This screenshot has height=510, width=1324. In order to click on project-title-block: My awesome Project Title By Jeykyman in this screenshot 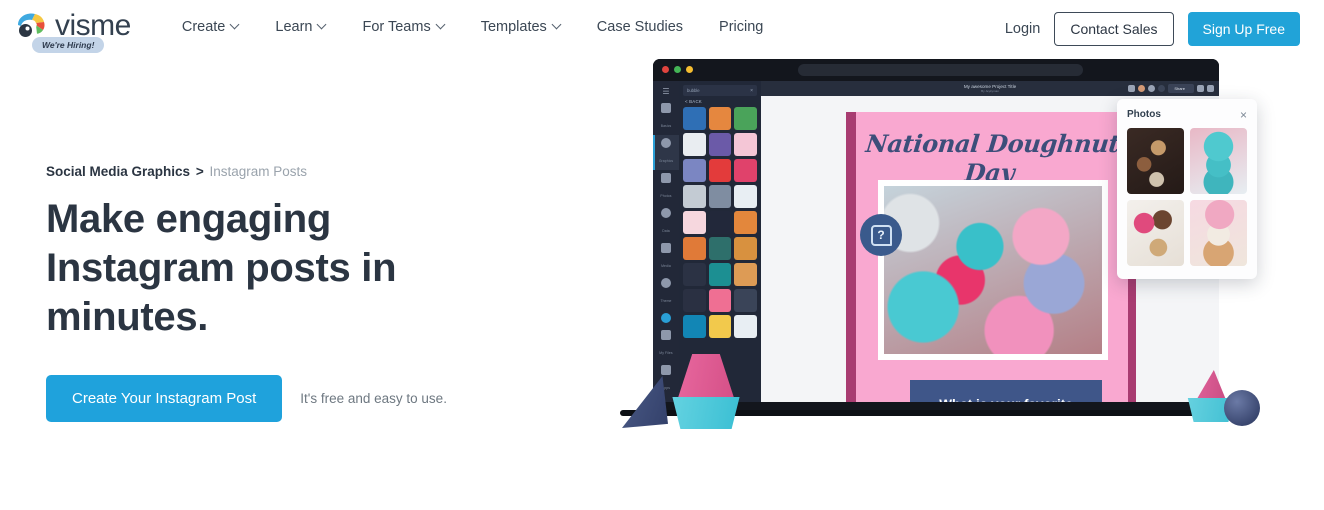, I will do `click(990, 88)`.